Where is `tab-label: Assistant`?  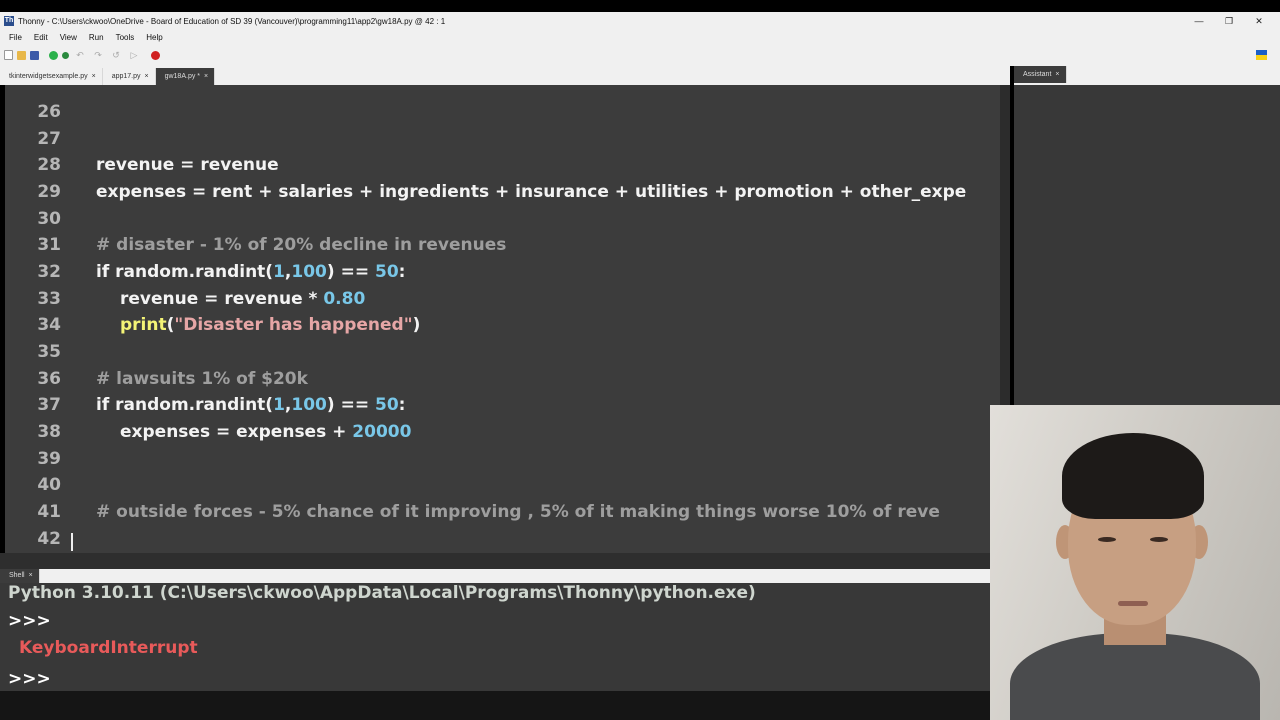 tab-label: Assistant is located at coordinates (1037, 74).